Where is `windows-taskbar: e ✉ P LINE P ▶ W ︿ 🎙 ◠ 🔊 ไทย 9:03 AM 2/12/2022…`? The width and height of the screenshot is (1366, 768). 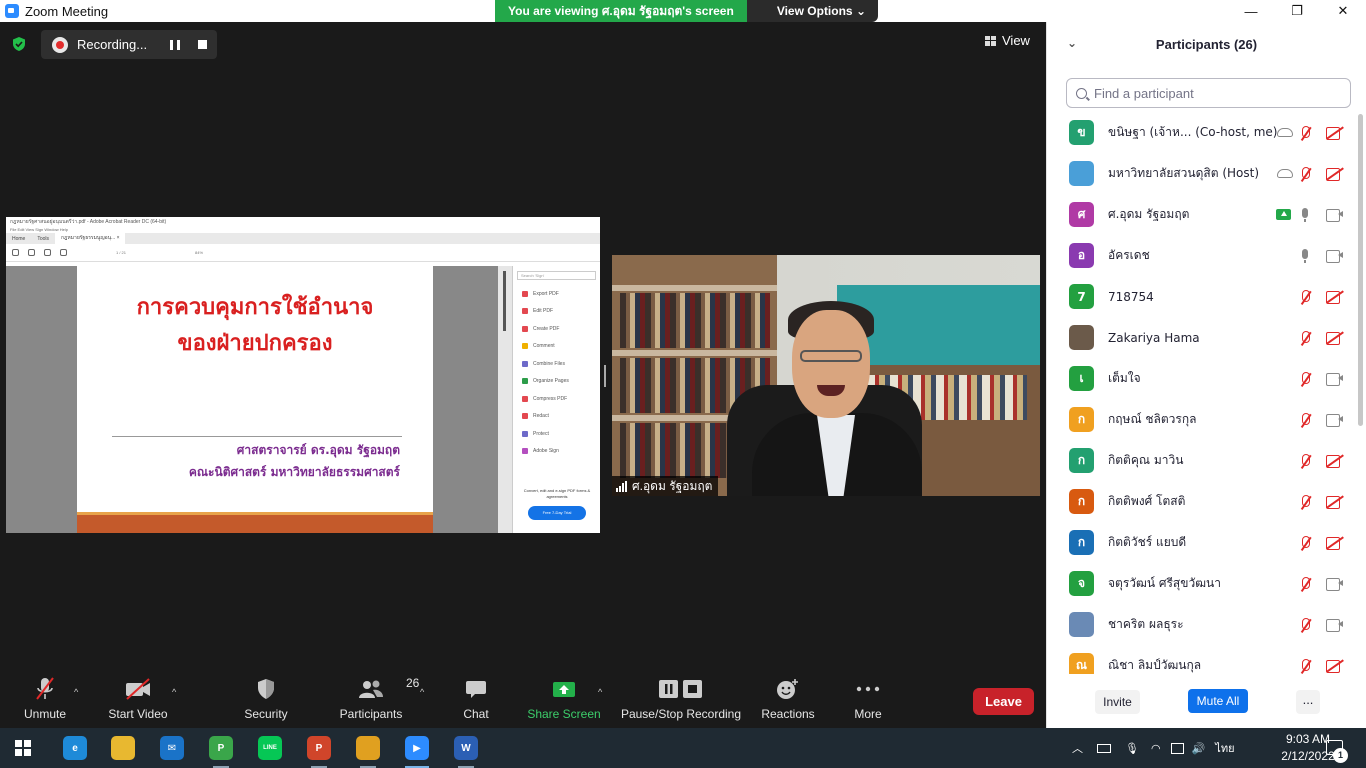 windows-taskbar: e ✉ P LINE P ▶ W ︿ 🎙 ◠ 🔊 ไทย 9:03 AM 2/12/2022… is located at coordinates (683, 748).